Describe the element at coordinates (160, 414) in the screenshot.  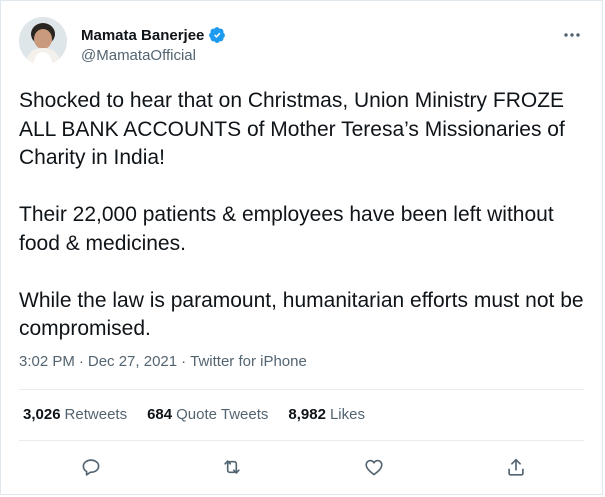
I see `quote-tweets-count: 684` at that location.